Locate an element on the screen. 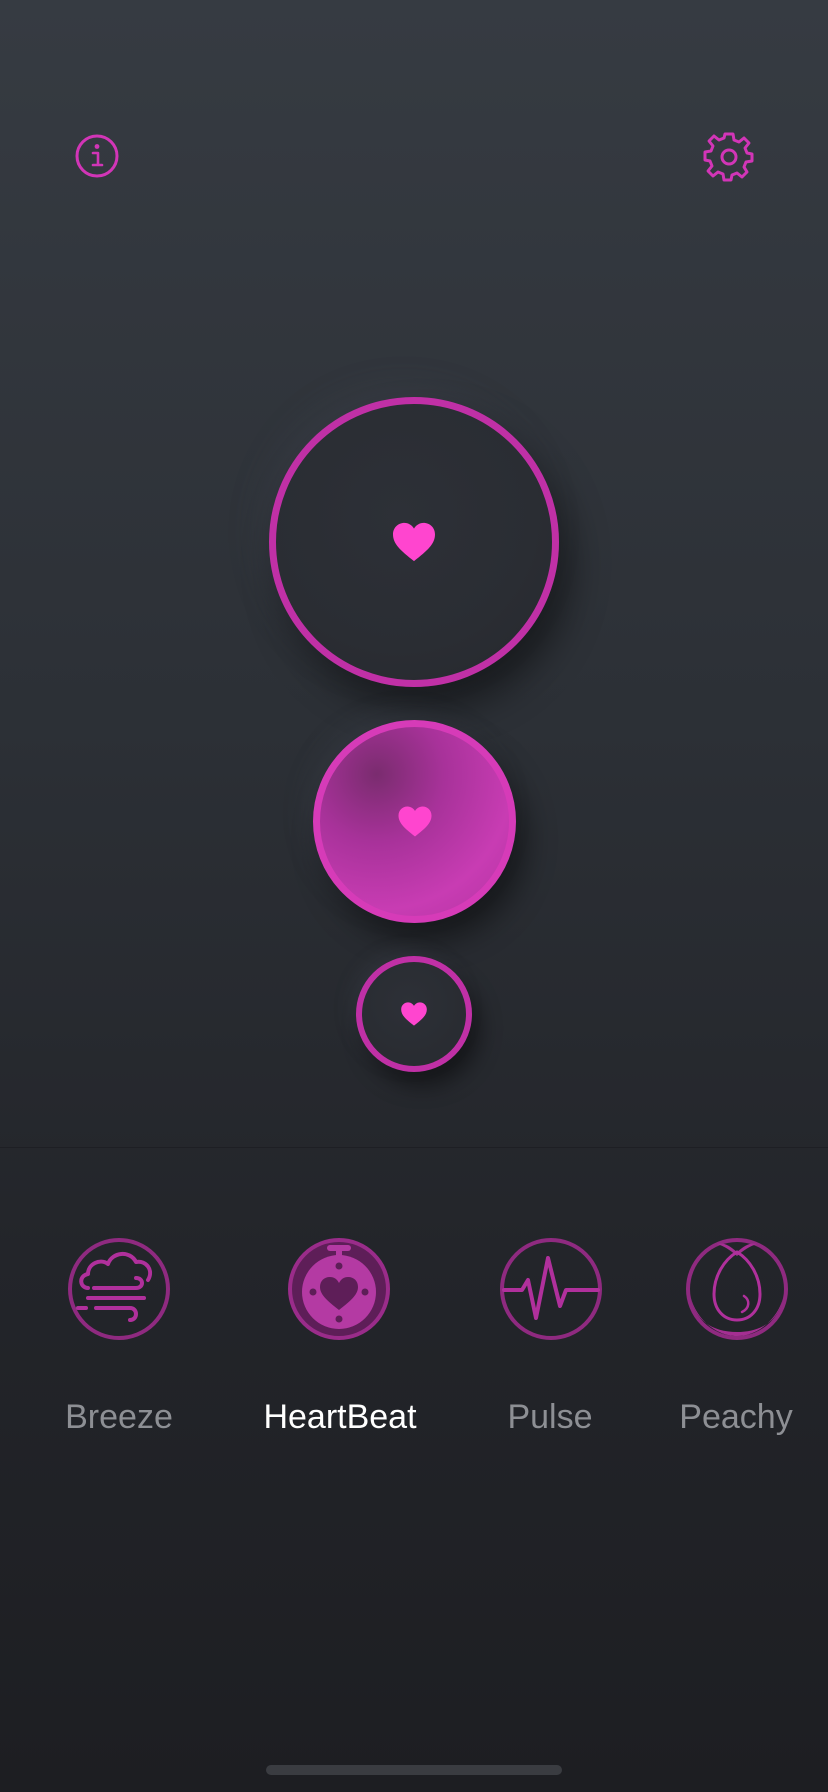  section-divider is located at coordinates (414, 1147).